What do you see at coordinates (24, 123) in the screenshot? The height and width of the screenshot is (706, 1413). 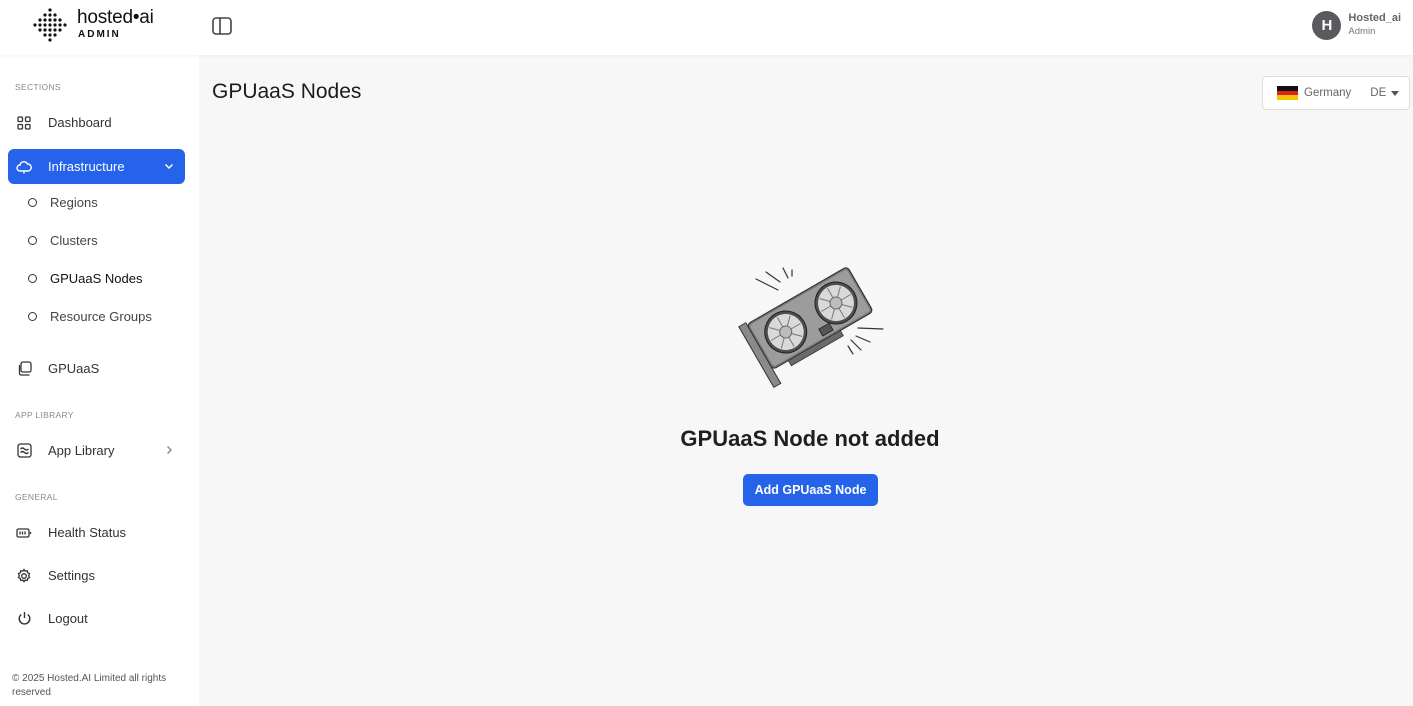 I see `grid-icon` at bounding box center [24, 123].